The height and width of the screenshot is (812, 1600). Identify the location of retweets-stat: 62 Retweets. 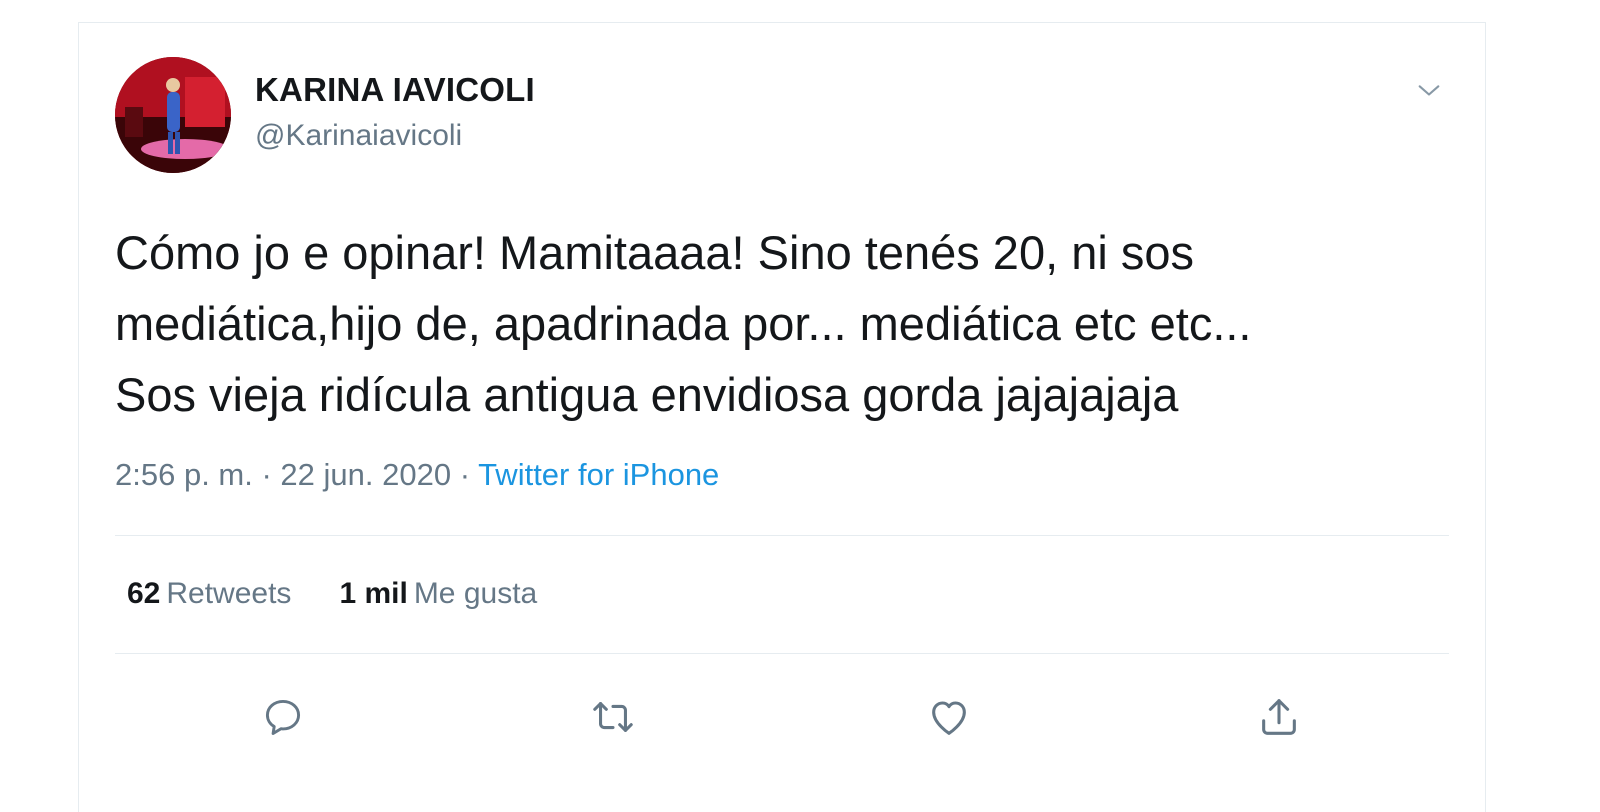
(209, 594).